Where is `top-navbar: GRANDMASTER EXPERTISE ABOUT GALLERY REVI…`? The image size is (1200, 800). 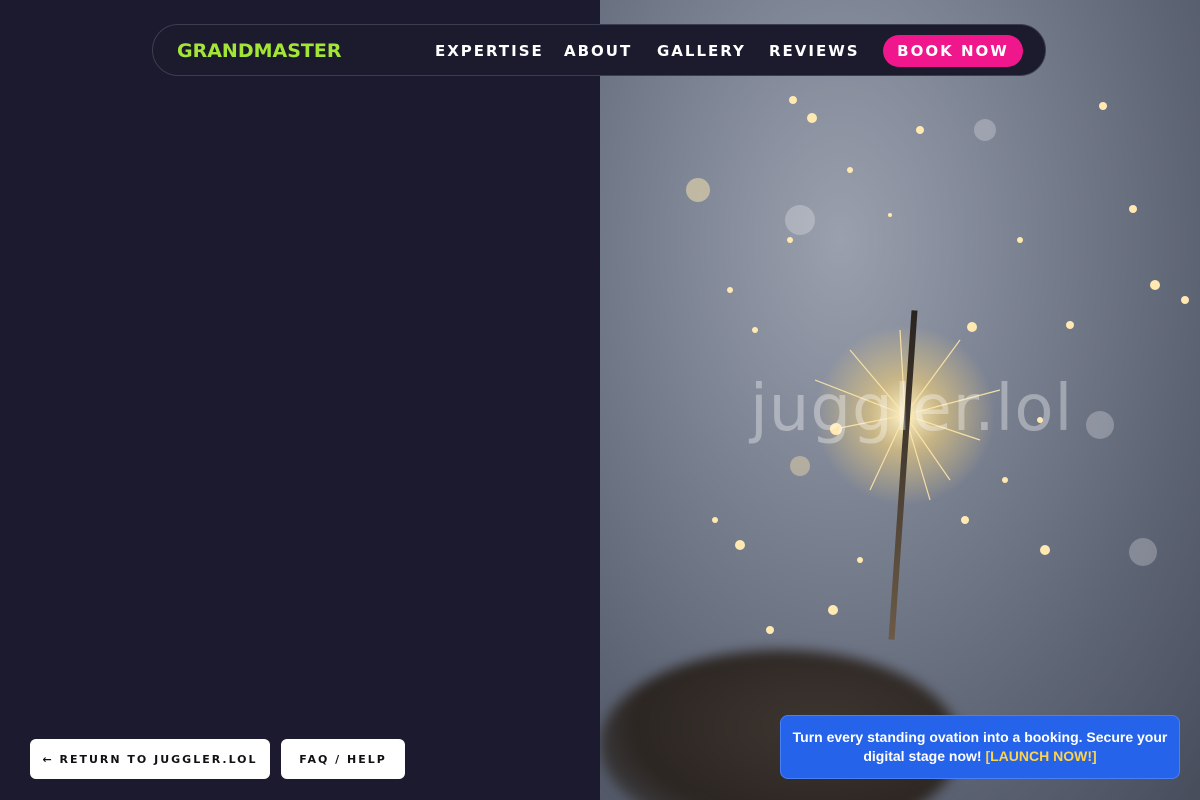
top-navbar: GRANDMASTER EXPERTISE ABOUT GALLERY REVI… is located at coordinates (599, 50).